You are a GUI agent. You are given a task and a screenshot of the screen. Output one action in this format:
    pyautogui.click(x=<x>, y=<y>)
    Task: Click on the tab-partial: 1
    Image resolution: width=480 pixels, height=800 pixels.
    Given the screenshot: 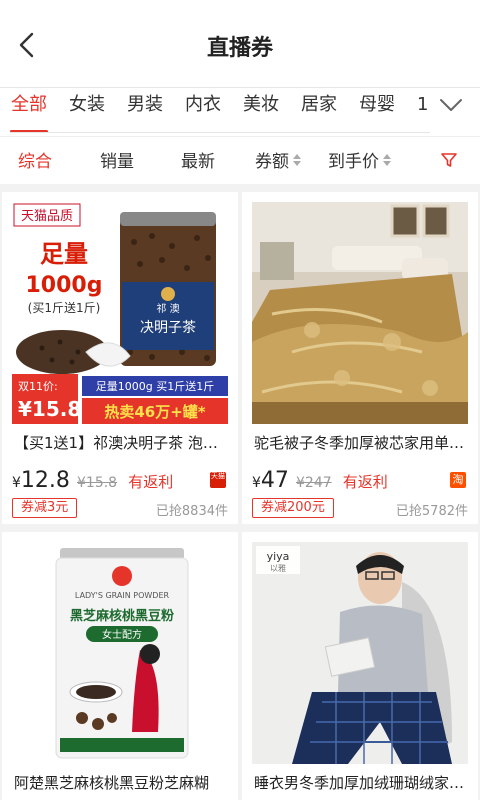 What is the action you would take?
    pyautogui.click(x=418, y=110)
    